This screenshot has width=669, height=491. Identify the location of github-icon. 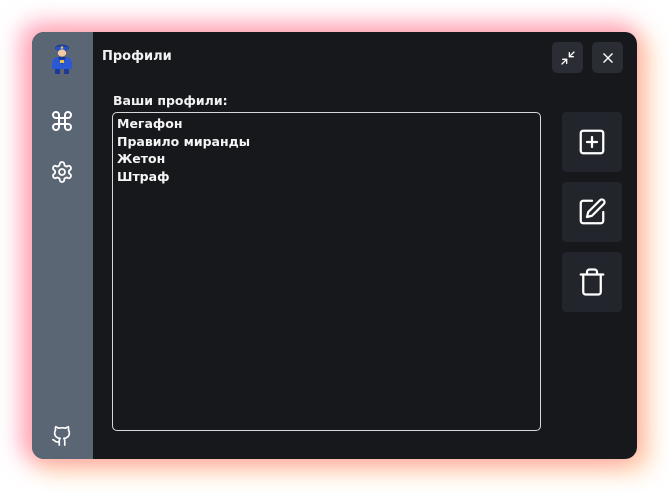
(62, 436).